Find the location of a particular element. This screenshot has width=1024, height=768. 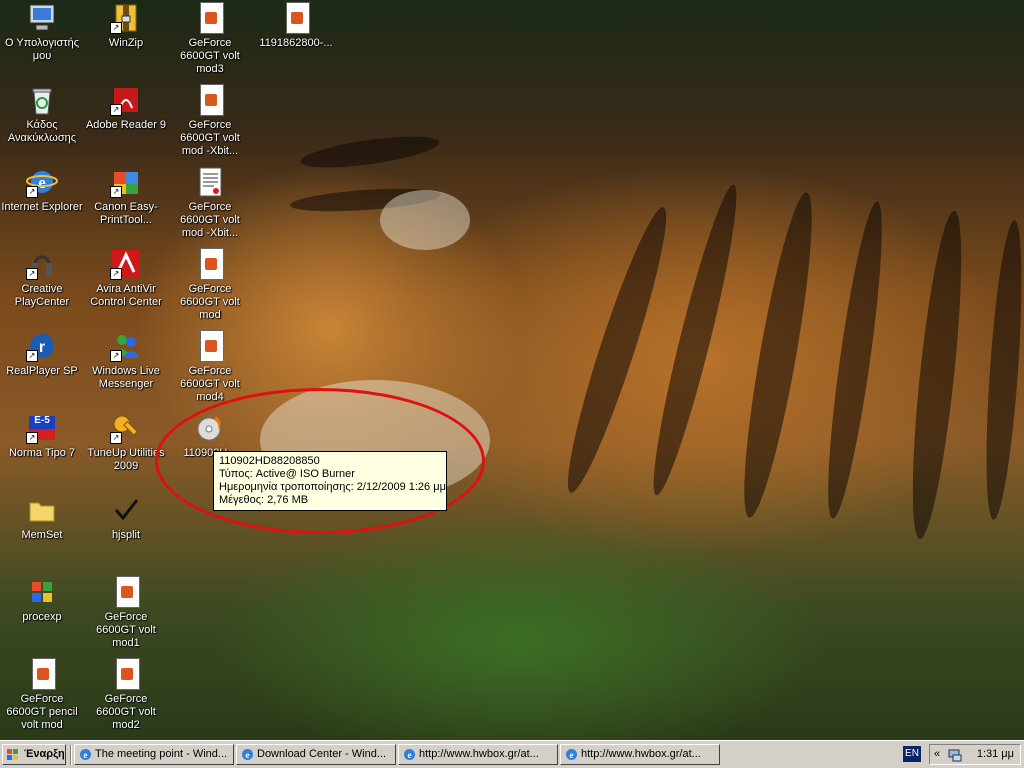

icon-label: Avira AntiVir Control Center is located at coordinates (126, 295).